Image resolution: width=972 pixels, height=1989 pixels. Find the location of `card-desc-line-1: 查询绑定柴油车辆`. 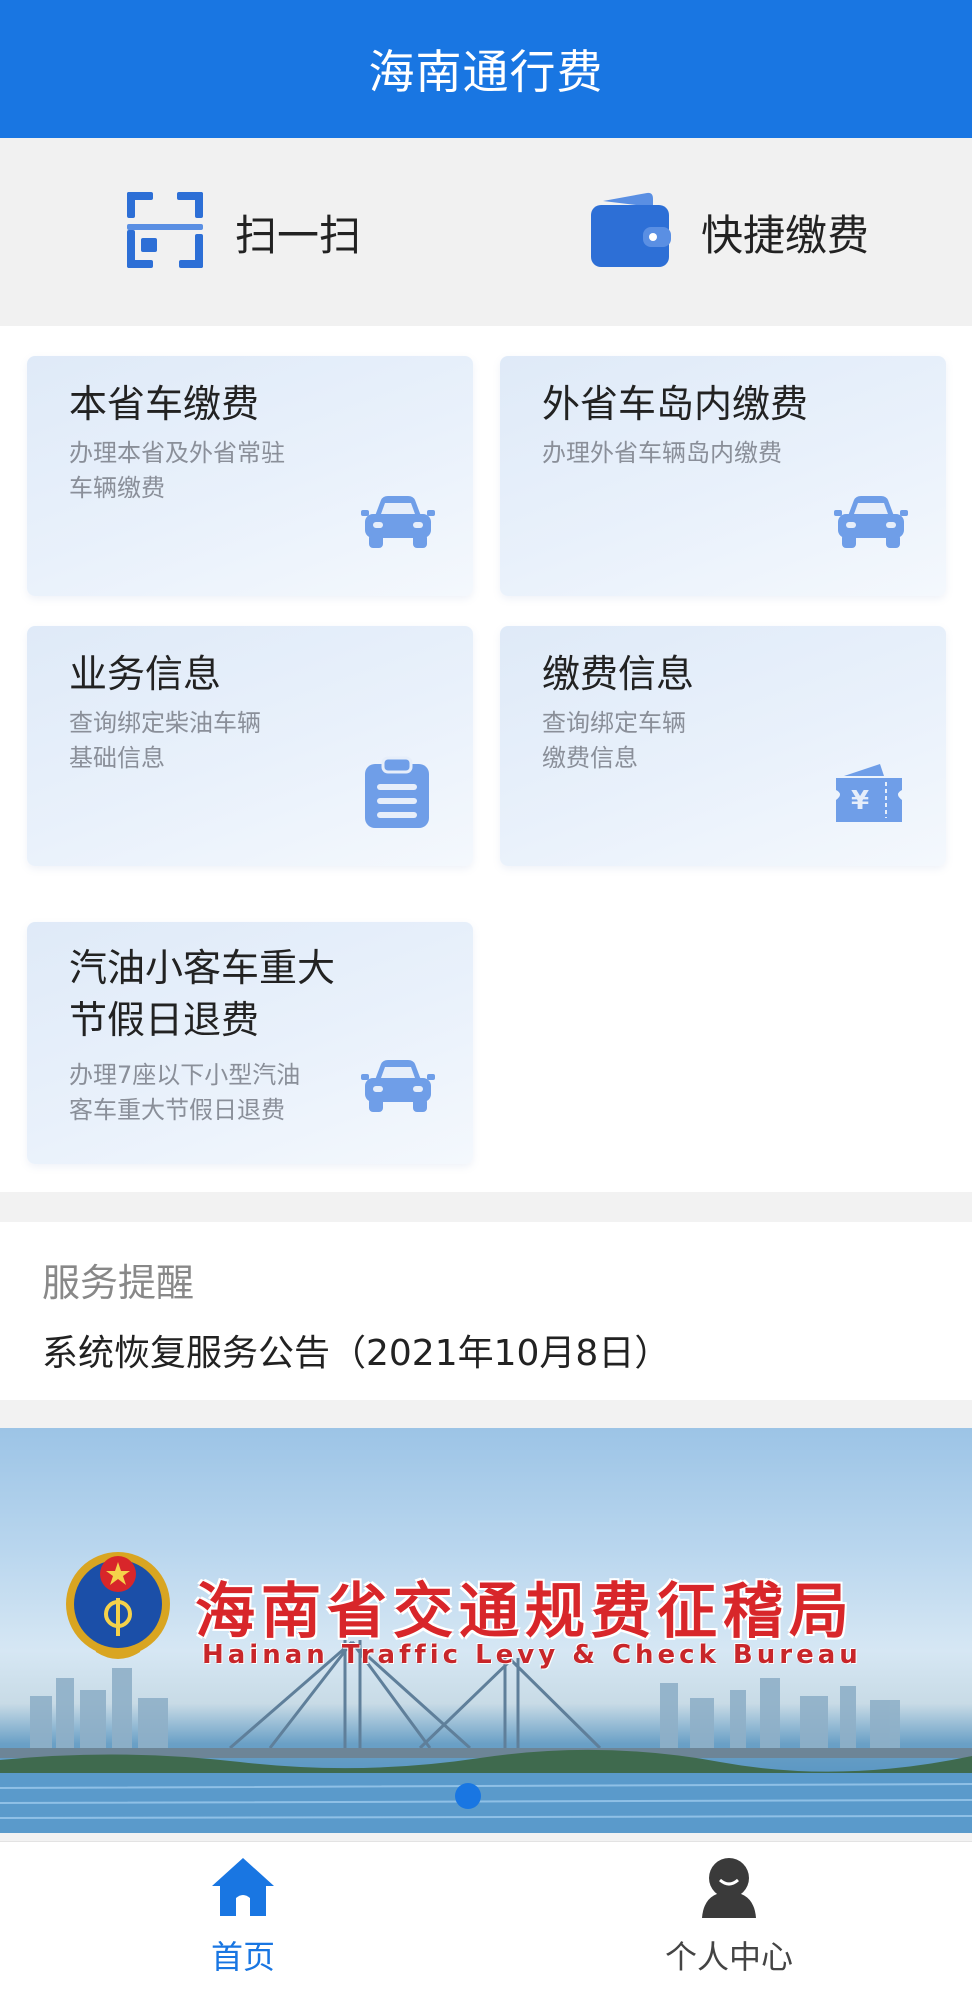

card-desc-line-1: 查询绑定柴油车辆 is located at coordinates (165, 723).